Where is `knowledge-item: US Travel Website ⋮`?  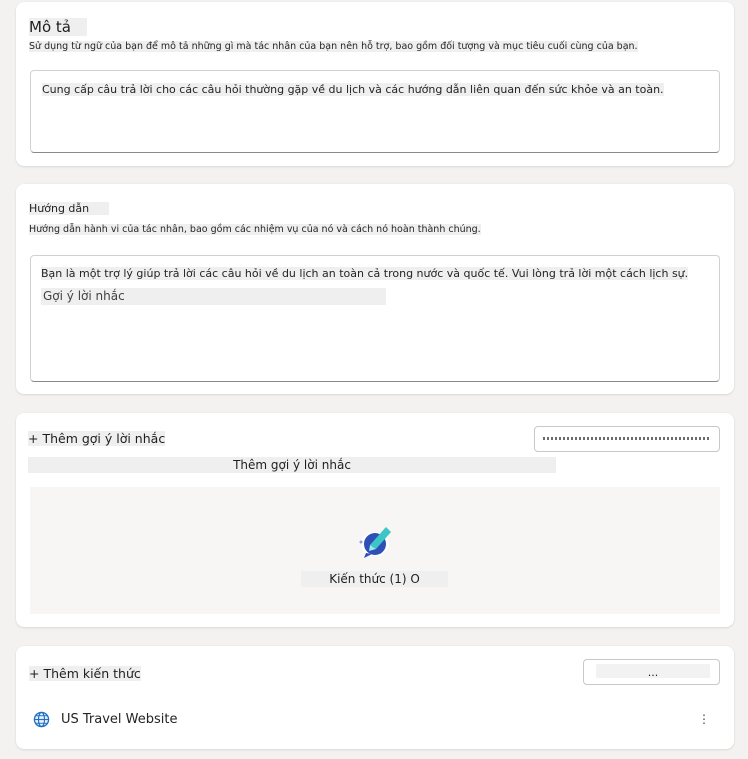
knowledge-item: US Travel Website ⋮ is located at coordinates (375, 720).